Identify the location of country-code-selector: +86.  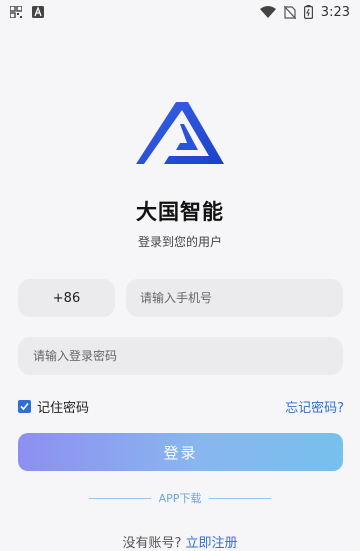
(66, 298).